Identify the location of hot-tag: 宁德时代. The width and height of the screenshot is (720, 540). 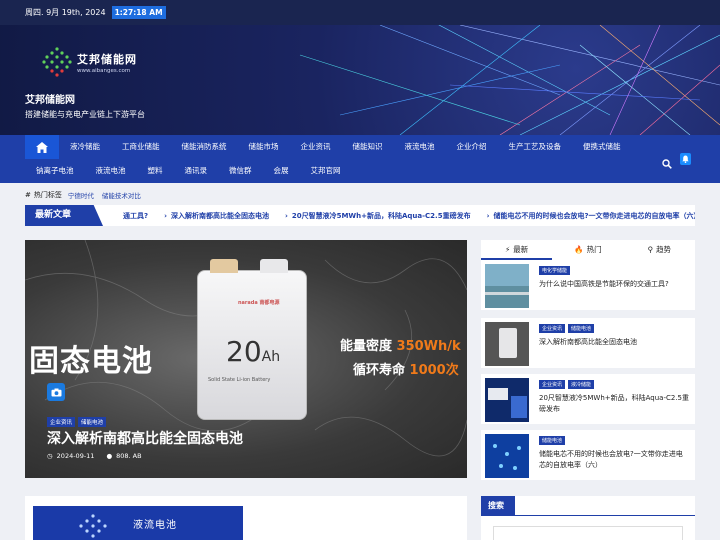
(81, 195).